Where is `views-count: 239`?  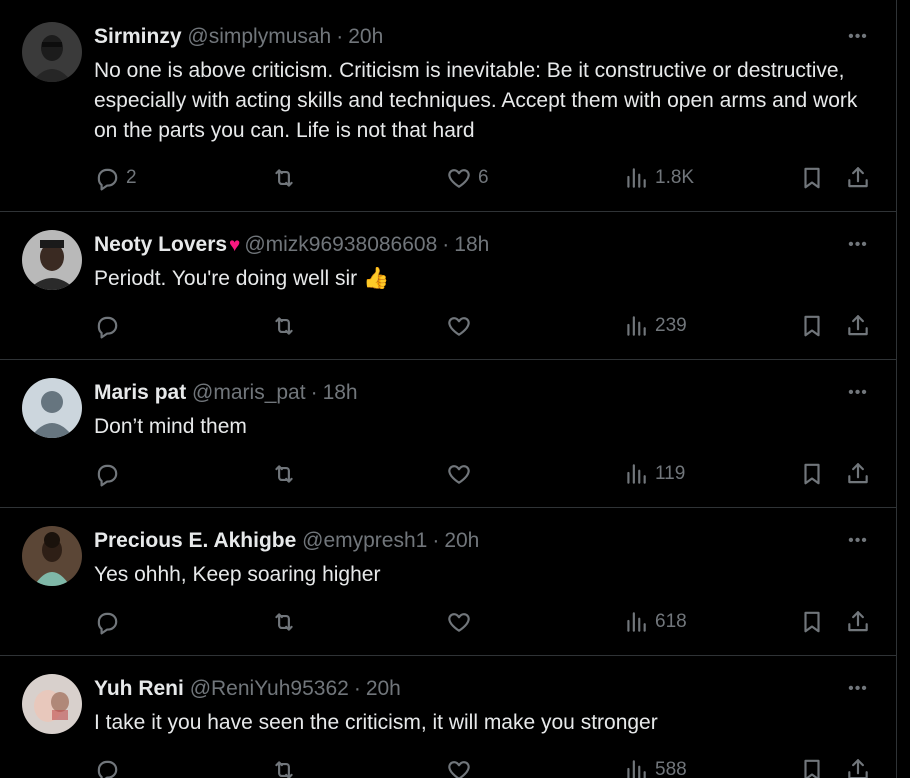
views-count: 239 is located at coordinates (671, 325).